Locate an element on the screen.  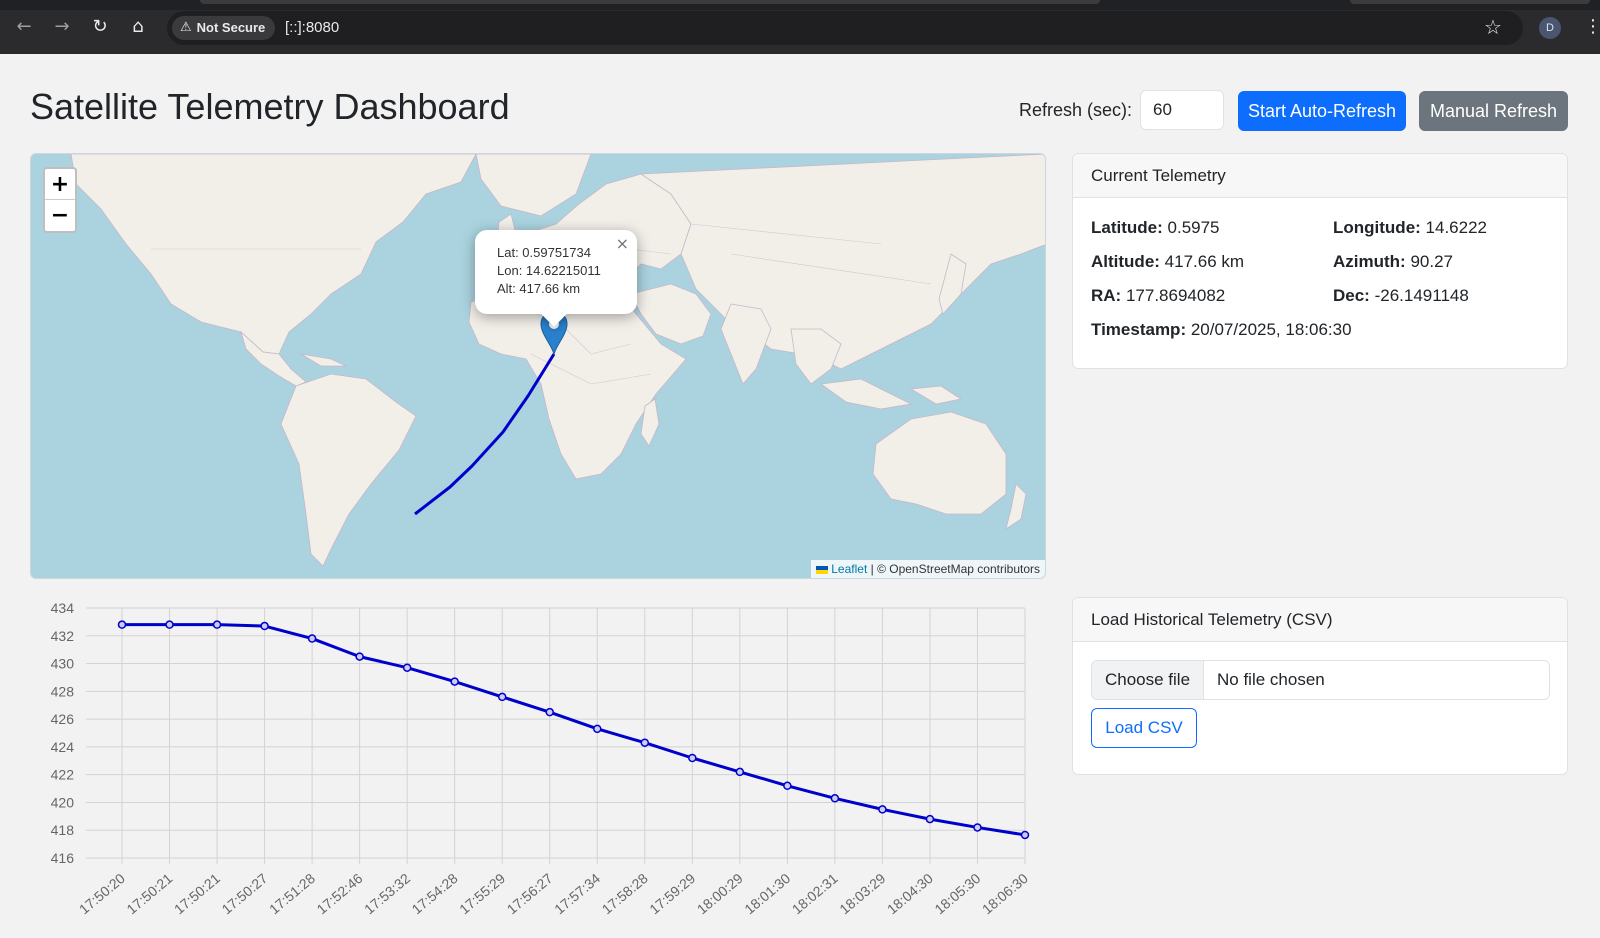
popup-alt: Alt: 417.66 km is located at coordinates (539, 288).